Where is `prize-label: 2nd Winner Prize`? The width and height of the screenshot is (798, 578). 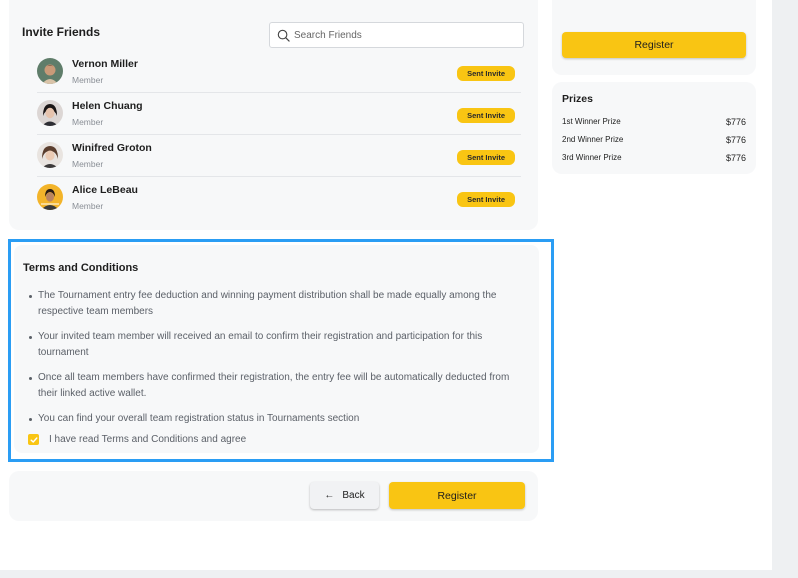 prize-label: 2nd Winner Prize is located at coordinates (593, 139).